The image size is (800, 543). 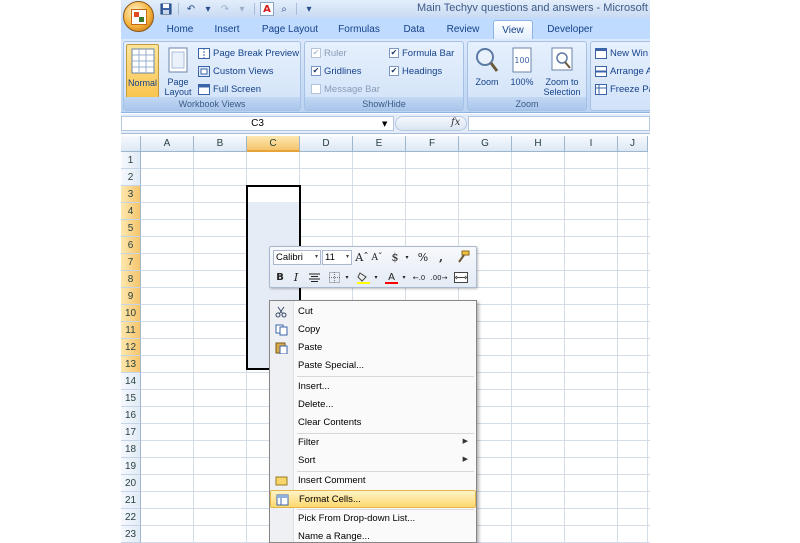 What do you see at coordinates (513, 29) in the screenshot?
I see `tab-view: View` at bounding box center [513, 29].